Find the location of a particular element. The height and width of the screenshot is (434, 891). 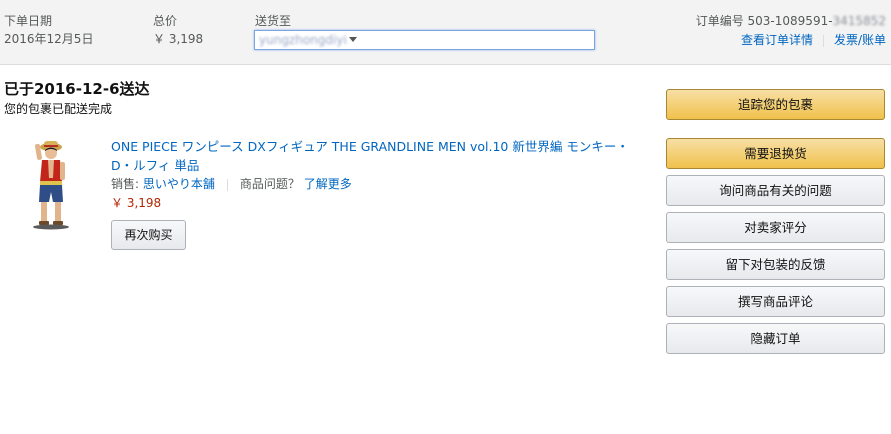

package-feedback-button: 留下对包装的反馈 is located at coordinates (775, 264).